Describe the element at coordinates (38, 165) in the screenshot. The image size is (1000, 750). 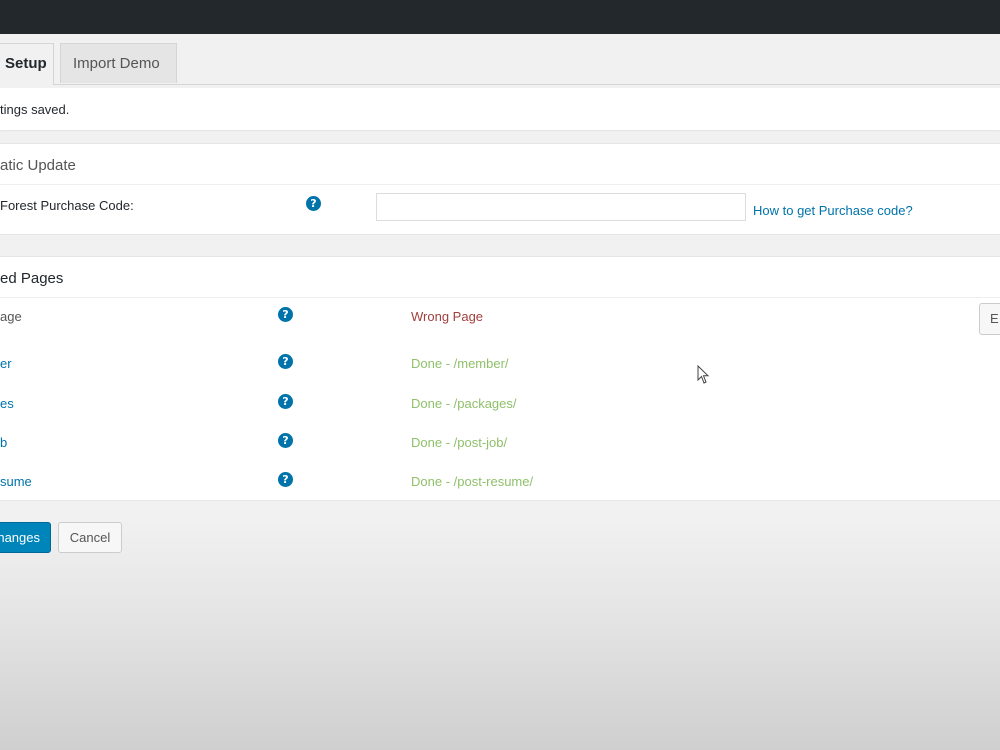
I see `panel-title: atic Update` at that location.